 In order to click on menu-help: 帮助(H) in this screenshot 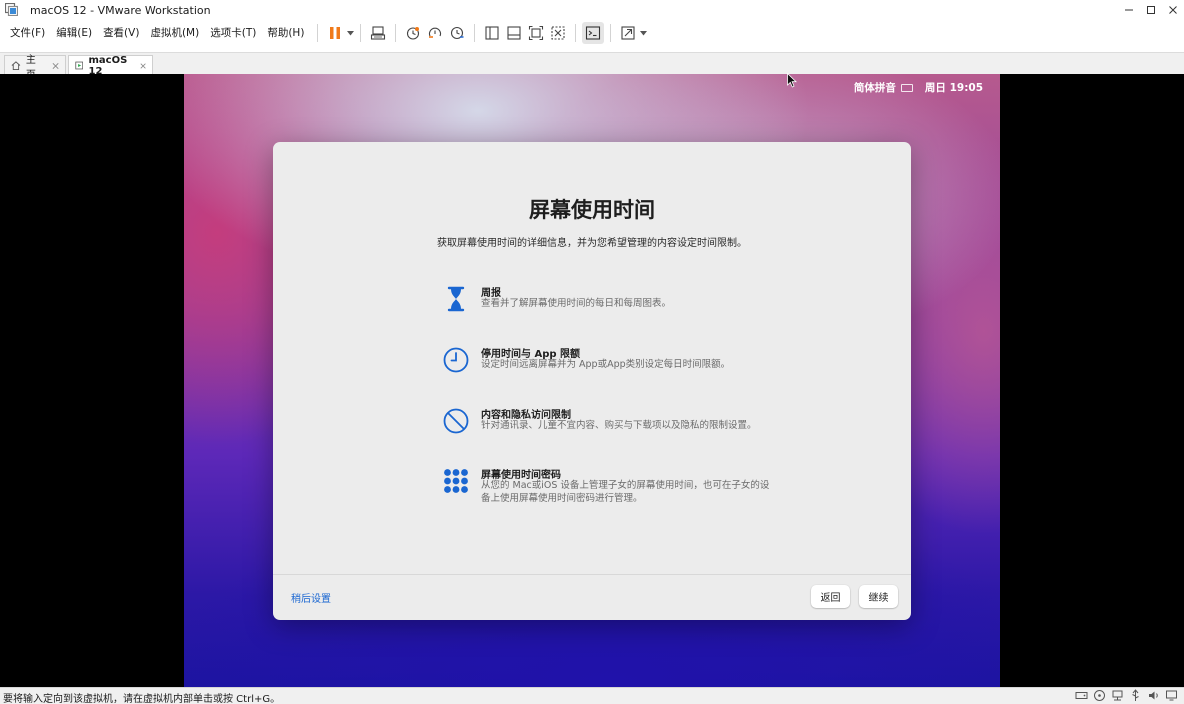, I will do `click(285, 33)`.